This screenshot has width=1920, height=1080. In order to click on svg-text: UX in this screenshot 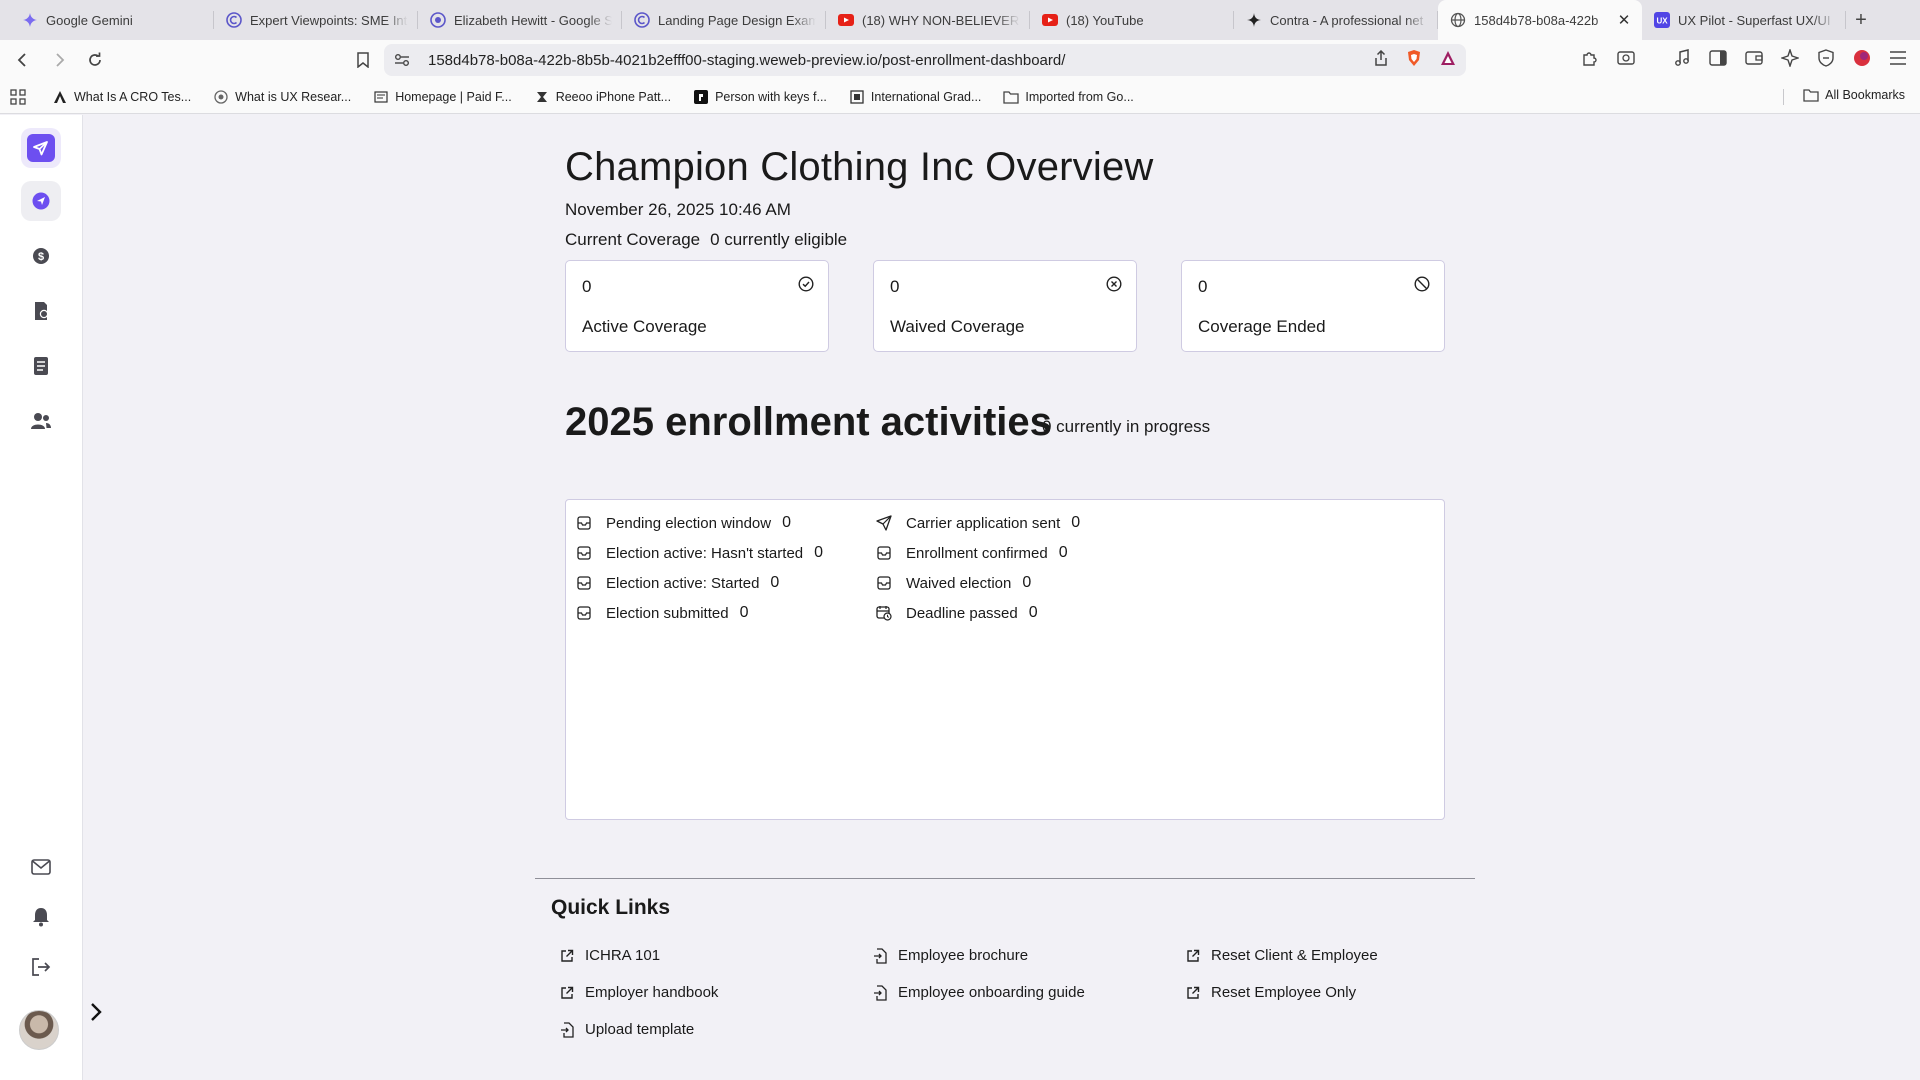, I will do `click(1662, 21)`.